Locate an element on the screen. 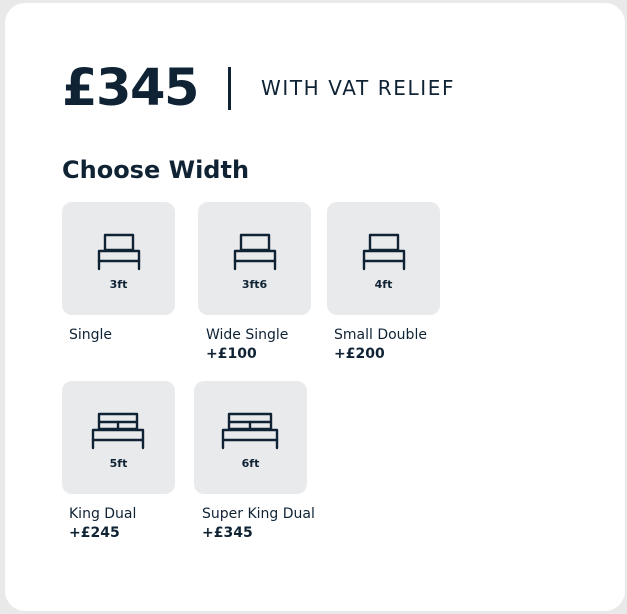 The width and height of the screenshot is (627, 614). size-label: 3ft is located at coordinates (118, 284).